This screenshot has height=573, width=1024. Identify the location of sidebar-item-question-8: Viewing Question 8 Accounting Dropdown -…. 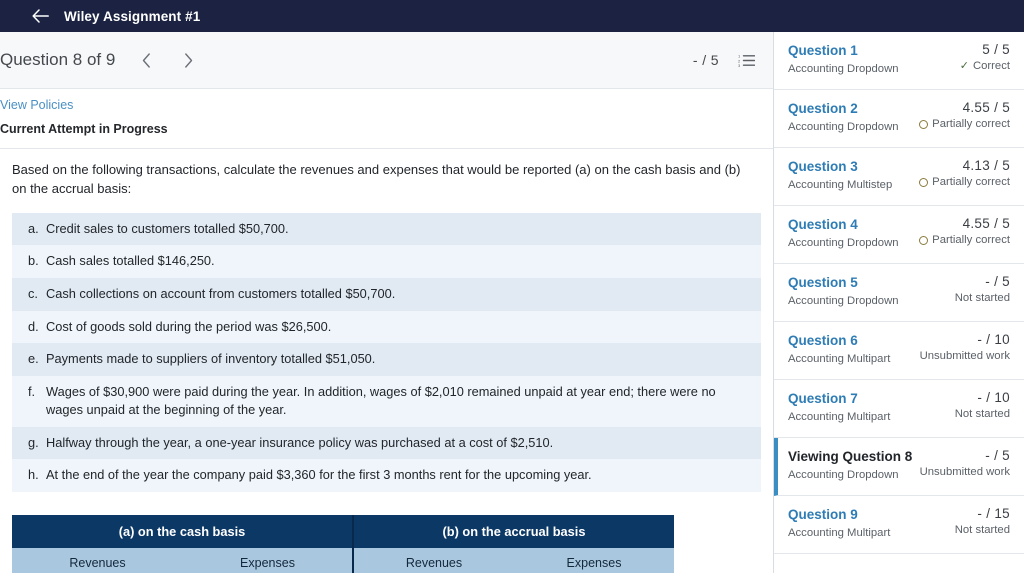
(899, 467).